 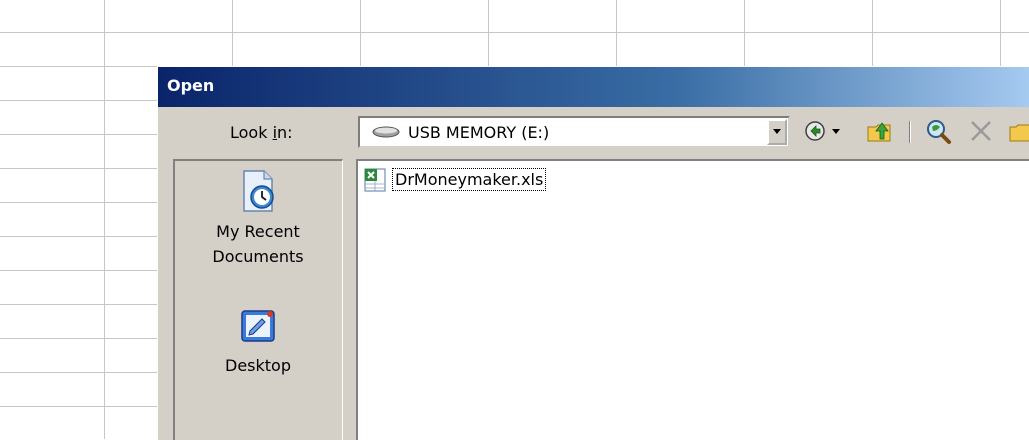 What do you see at coordinates (258, 326) in the screenshot?
I see `desktop-icon` at bounding box center [258, 326].